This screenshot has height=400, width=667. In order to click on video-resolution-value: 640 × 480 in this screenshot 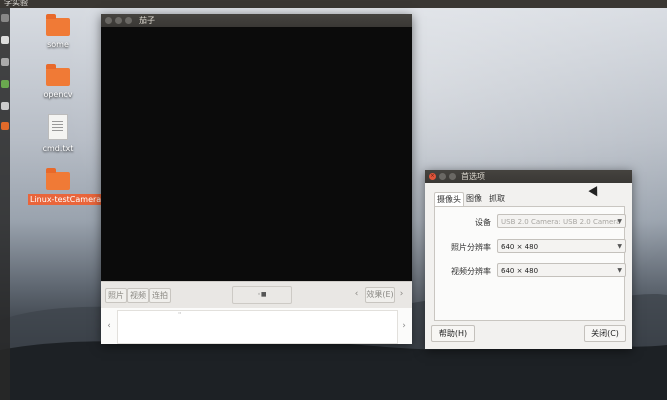, I will do `click(520, 271)`.